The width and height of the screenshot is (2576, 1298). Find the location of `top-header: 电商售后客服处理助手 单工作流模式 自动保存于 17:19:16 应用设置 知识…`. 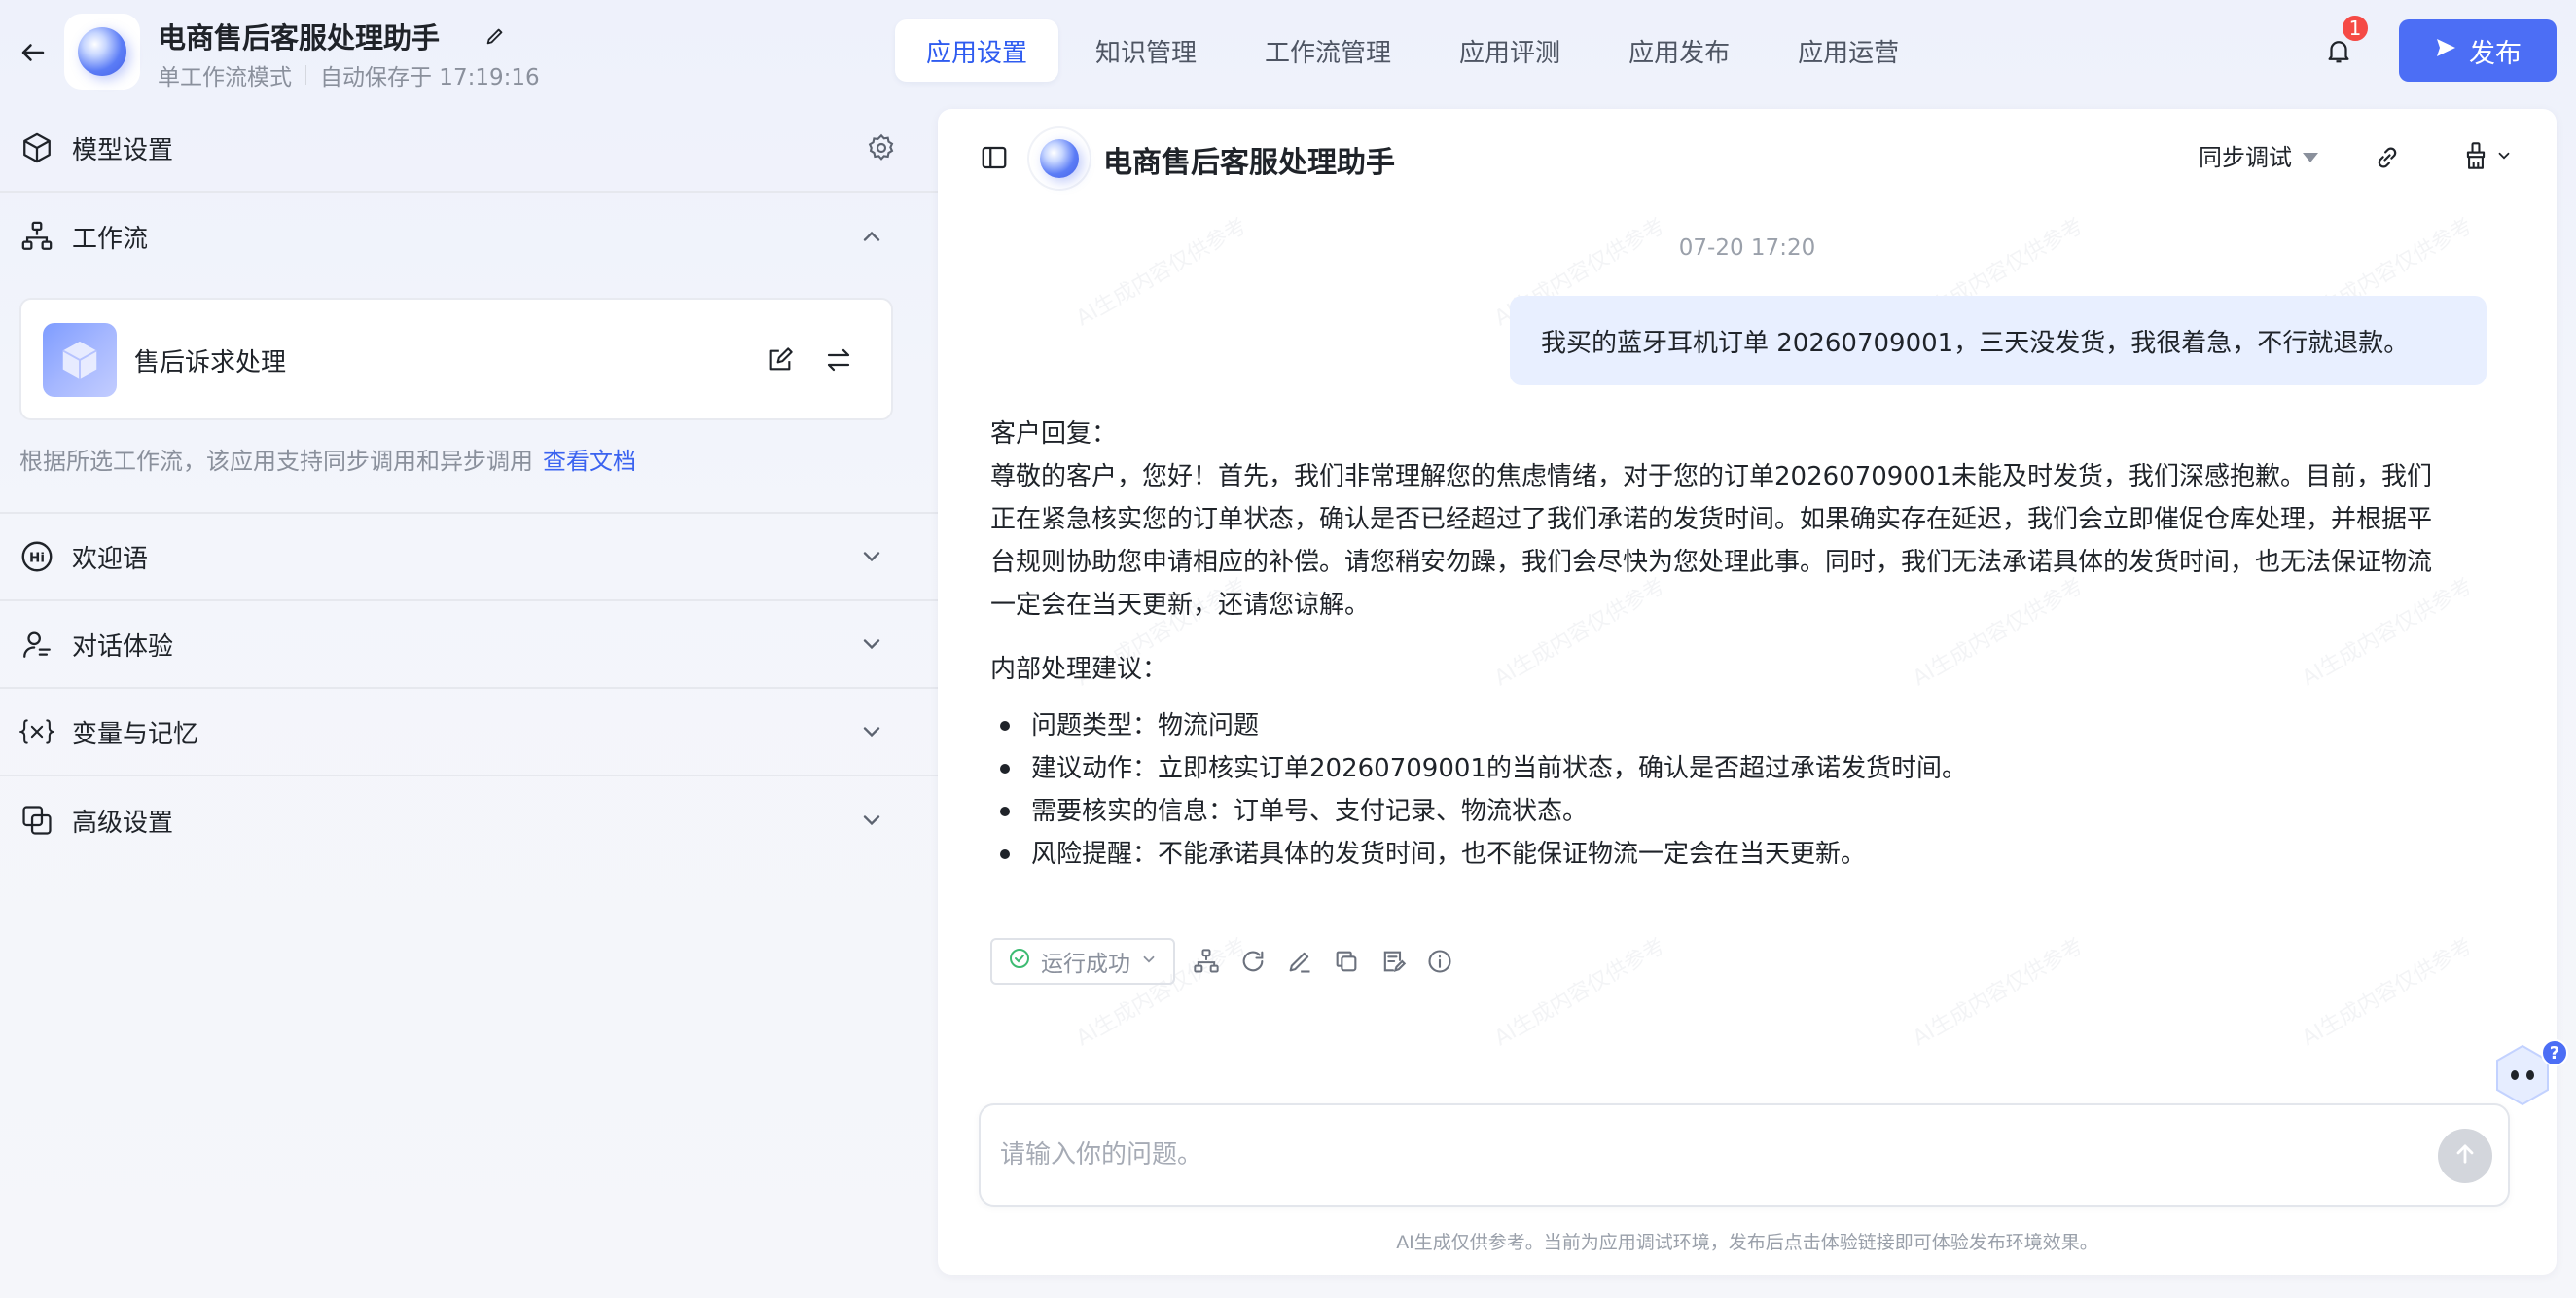

top-header: 电商售后客服处理助手 单工作流模式 自动保存于 17:19:16 应用设置 知识… is located at coordinates (1288, 52).